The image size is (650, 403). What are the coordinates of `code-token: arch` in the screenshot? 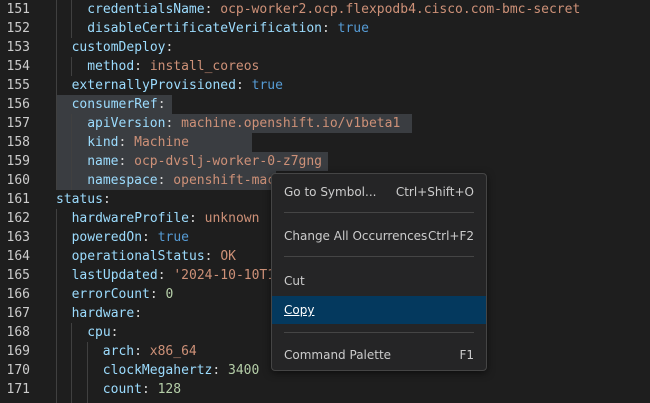 It's located at (118, 351).